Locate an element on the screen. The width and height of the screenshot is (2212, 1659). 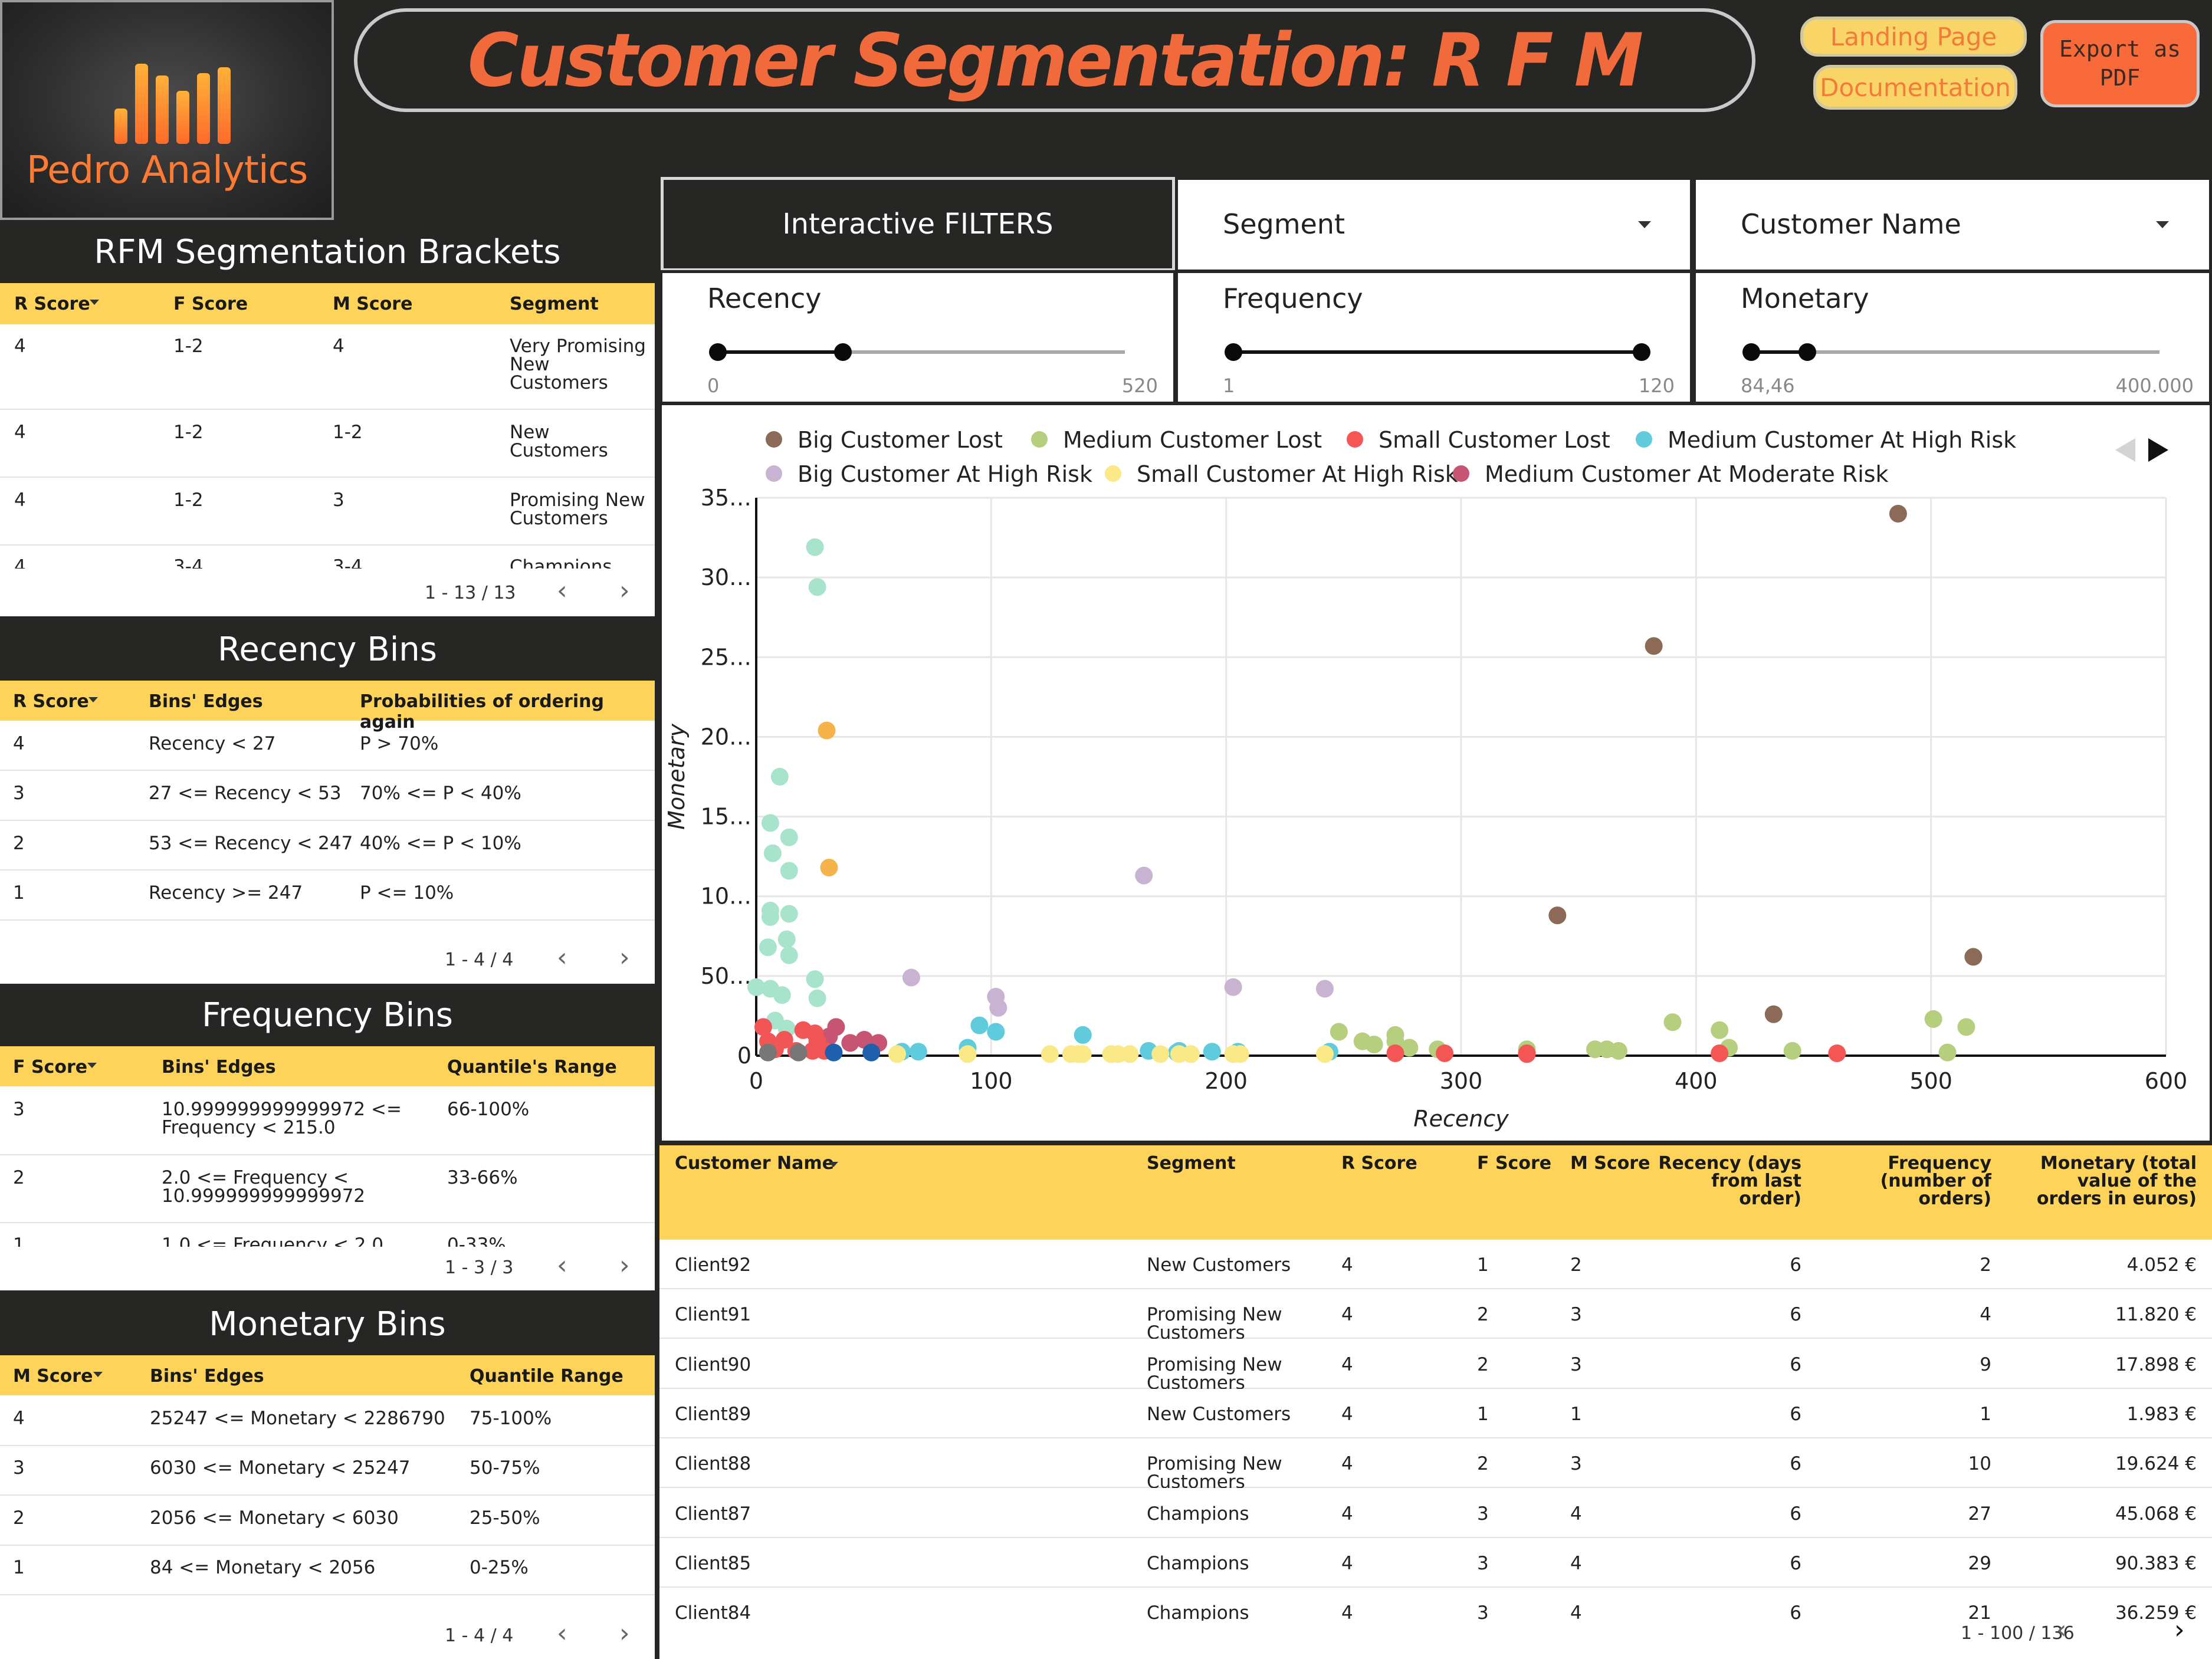
table-row: Client84 Champions 4 3 4 6 21 36.259 € is located at coordinates (1435, 1604).